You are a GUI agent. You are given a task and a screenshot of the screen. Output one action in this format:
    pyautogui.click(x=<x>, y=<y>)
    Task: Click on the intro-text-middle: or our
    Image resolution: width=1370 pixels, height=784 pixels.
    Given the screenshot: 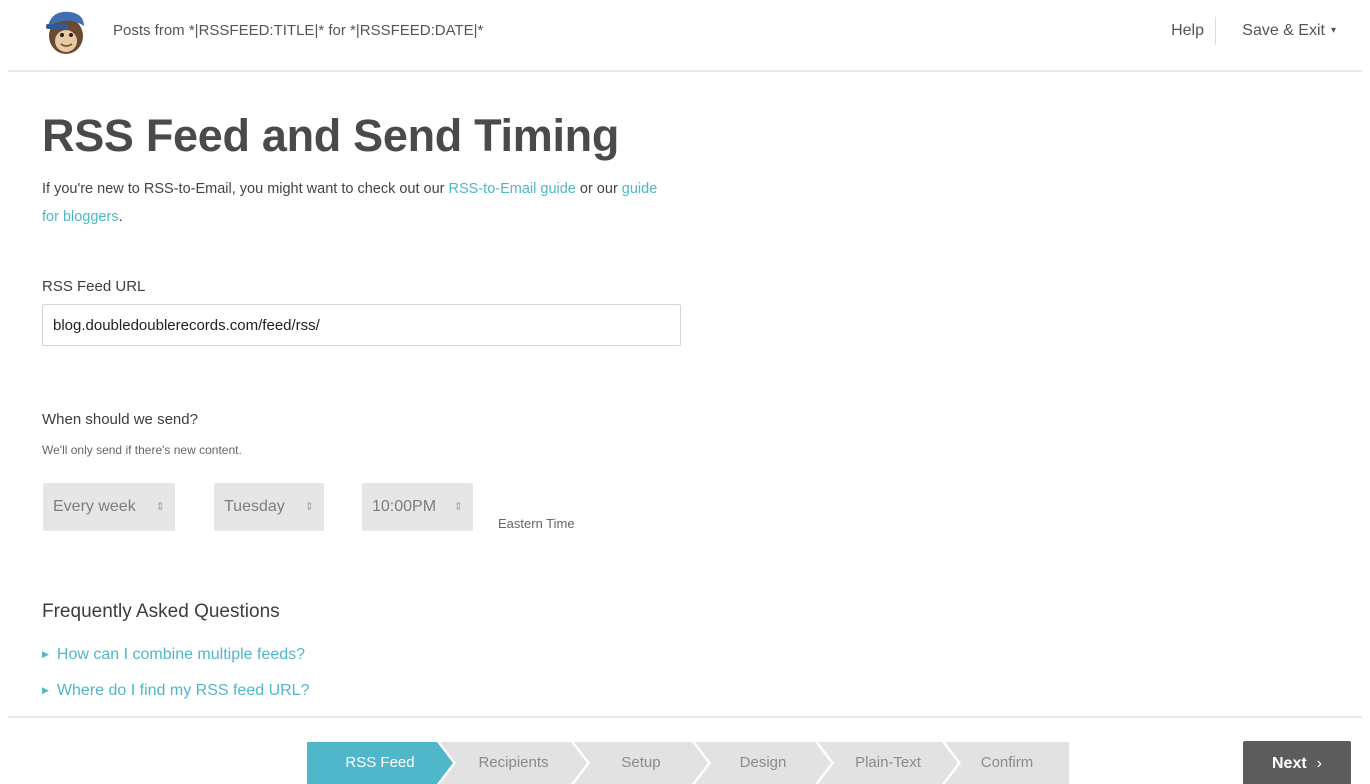 What is the action you would take?
    pyautogui.click(x=598, y=189)
    